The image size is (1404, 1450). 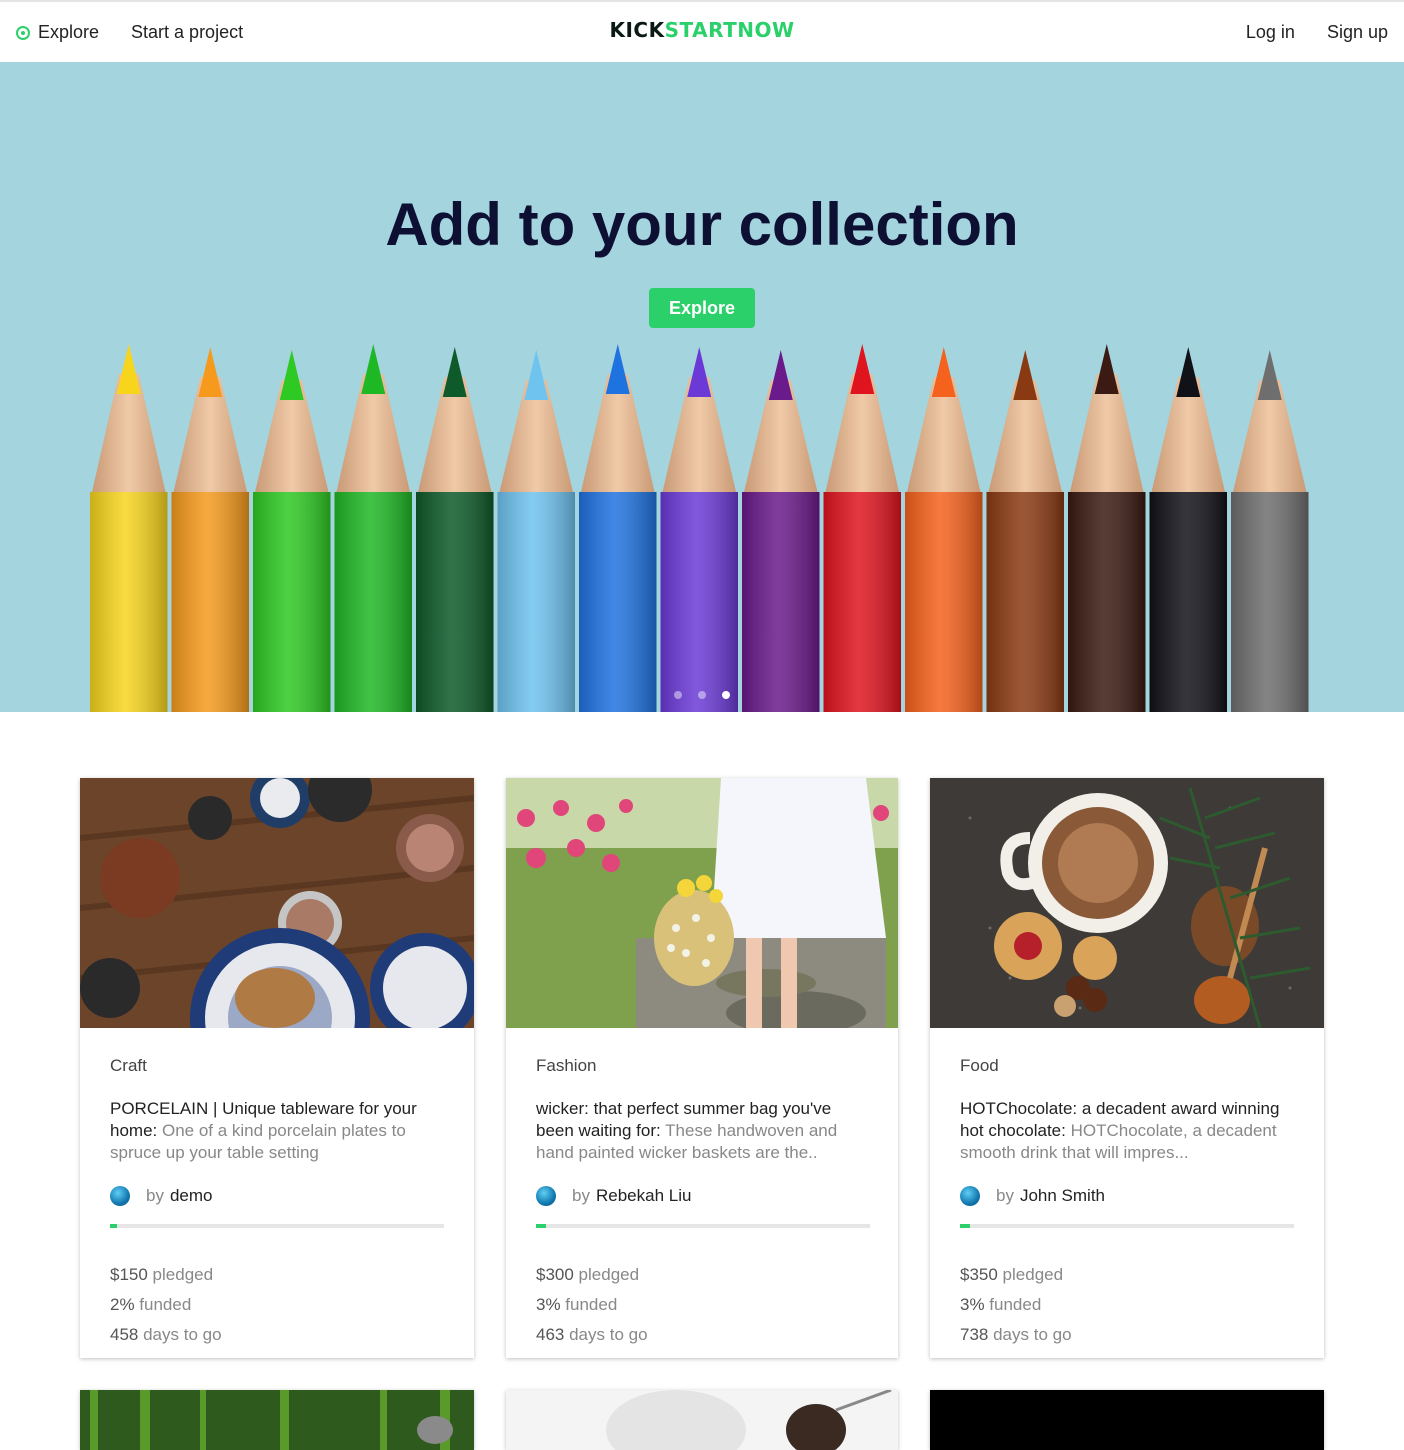 I want to click on card-stats: $300 pledged 3% funded 463 days to go, so click(x=702, y=1305).